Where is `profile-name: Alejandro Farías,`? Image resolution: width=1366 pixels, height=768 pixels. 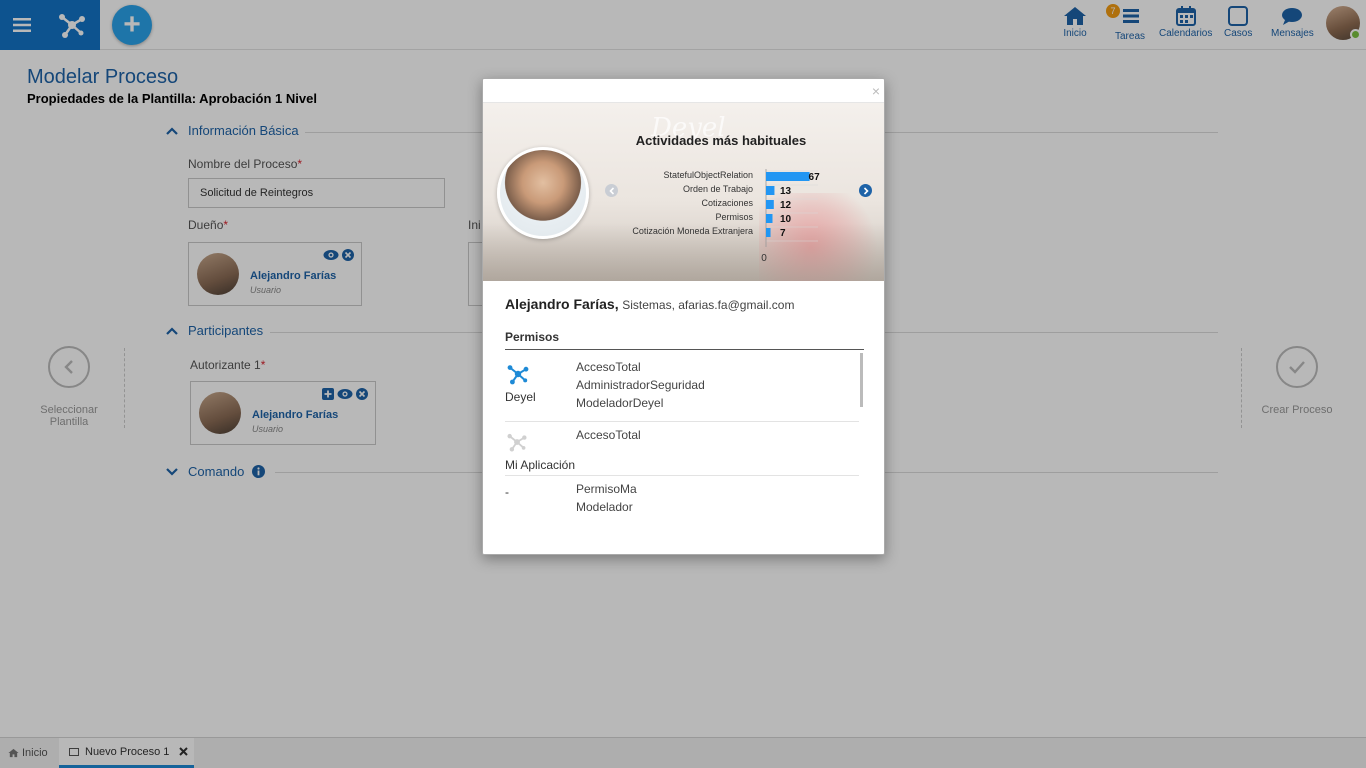
profile-name: Alejandro Farías, is located at coordinates (562, 304).